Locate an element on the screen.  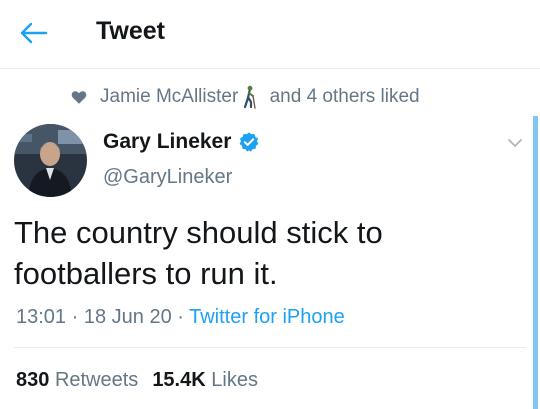
likes-label: Likes is located at coordinates (234, 380).